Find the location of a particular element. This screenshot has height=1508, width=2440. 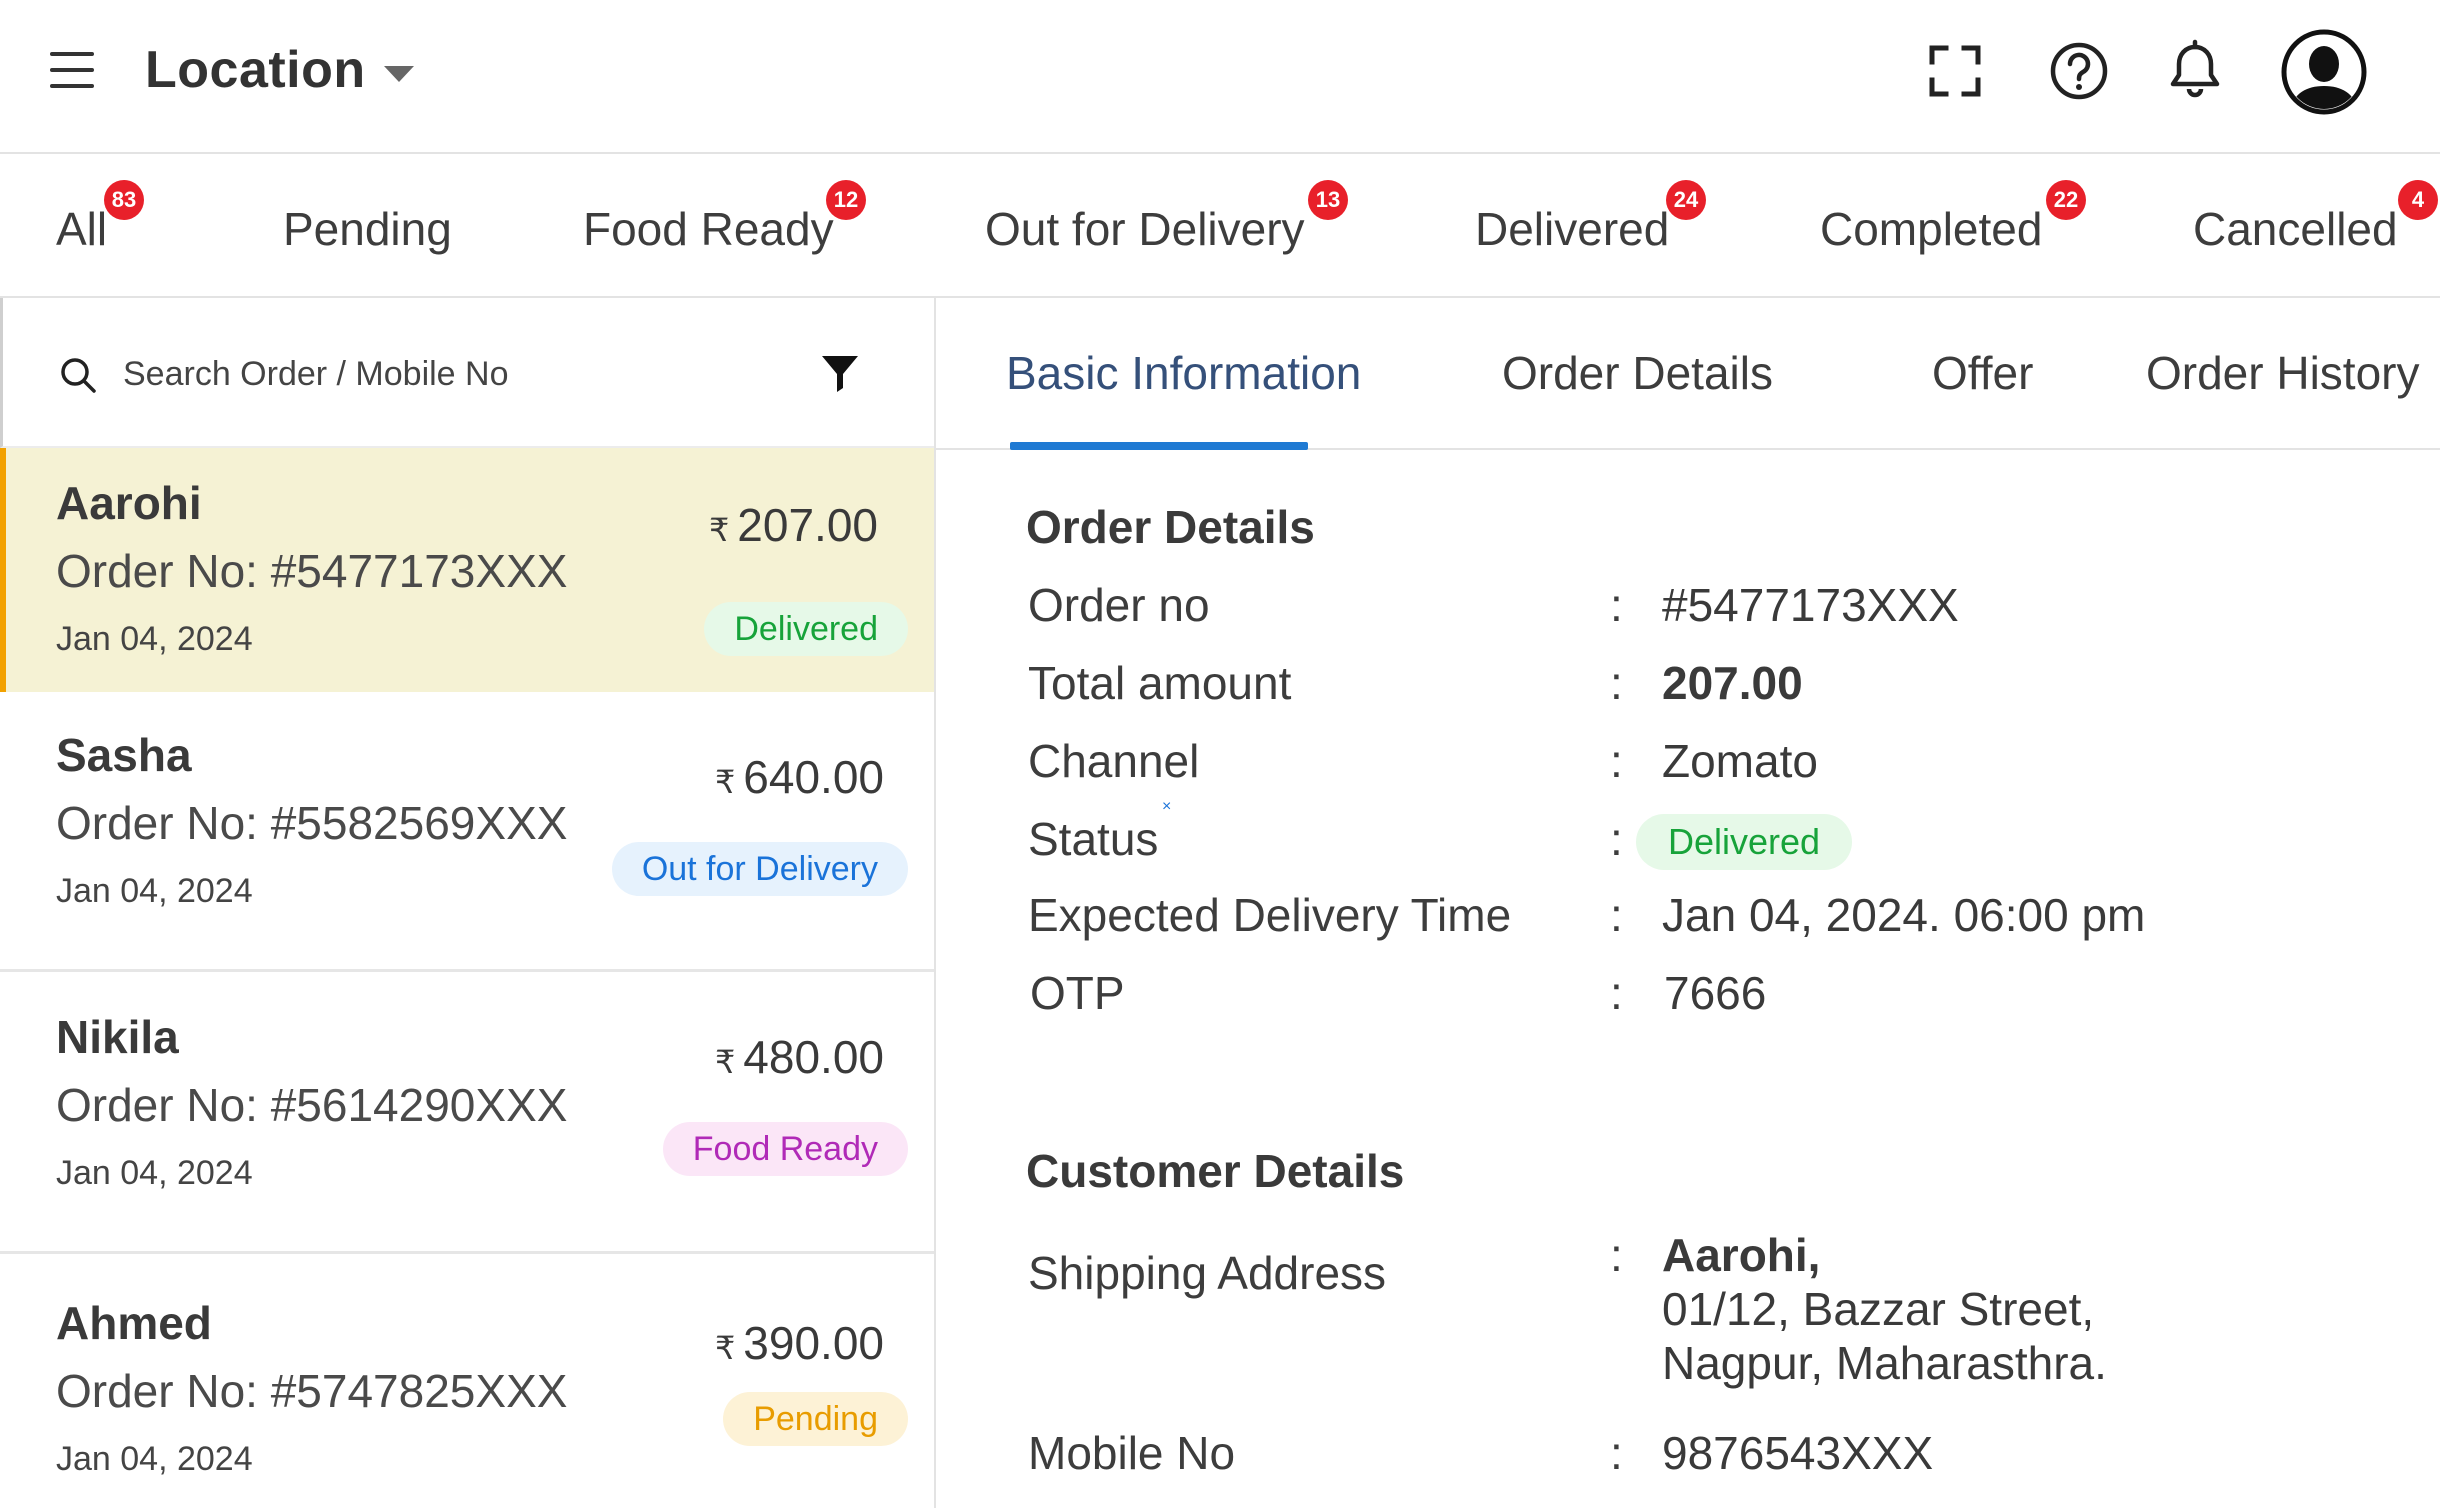

tab-label: Pending is located at coordinates (367, 229).